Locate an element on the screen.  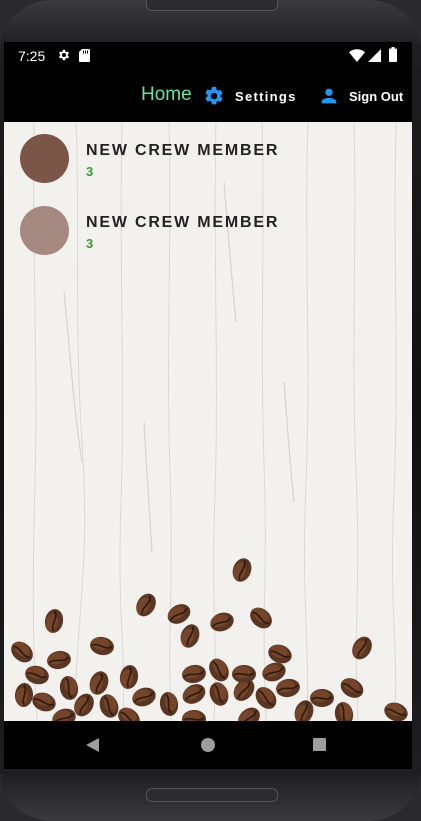
status-time: 7:25 is located at coordinates (32, 56).